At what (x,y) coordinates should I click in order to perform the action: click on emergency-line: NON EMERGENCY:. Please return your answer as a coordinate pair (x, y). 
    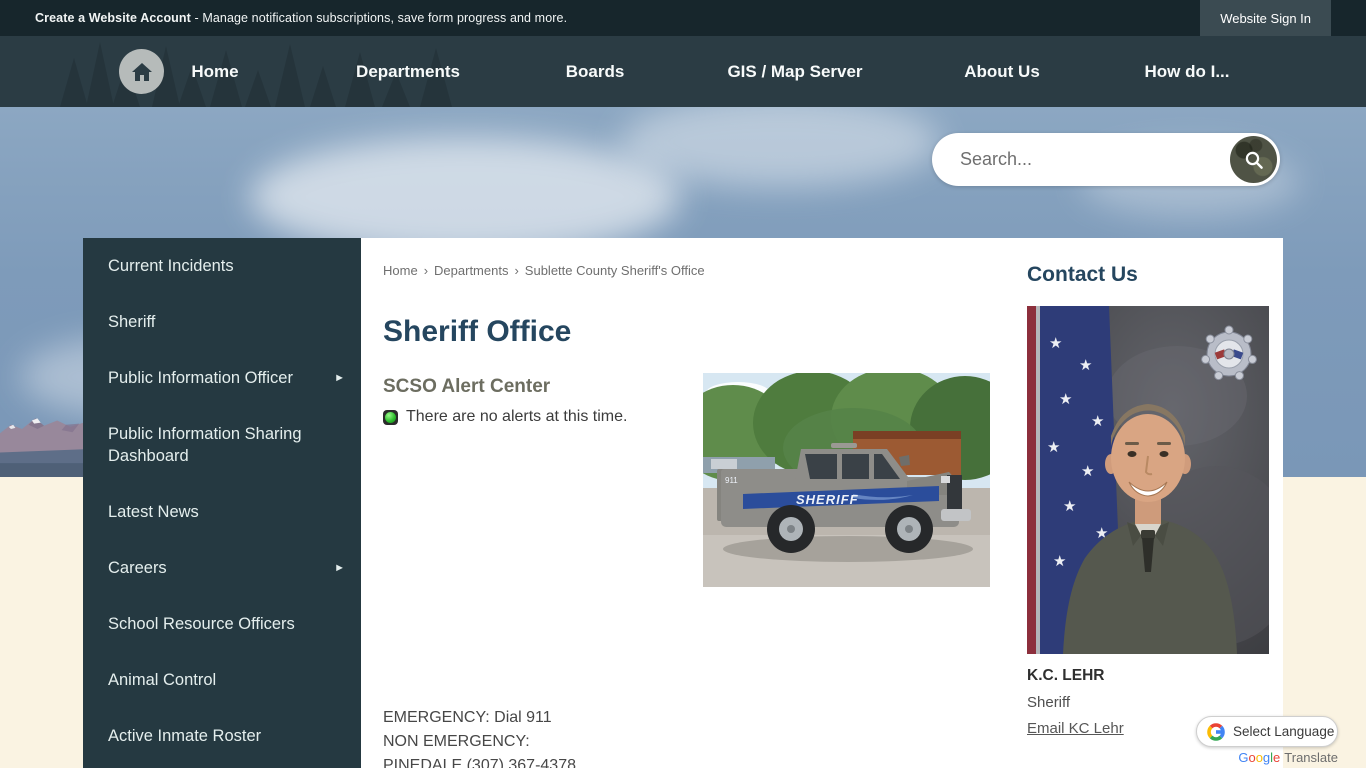
    Looking at the image, I should click on (456, 741).